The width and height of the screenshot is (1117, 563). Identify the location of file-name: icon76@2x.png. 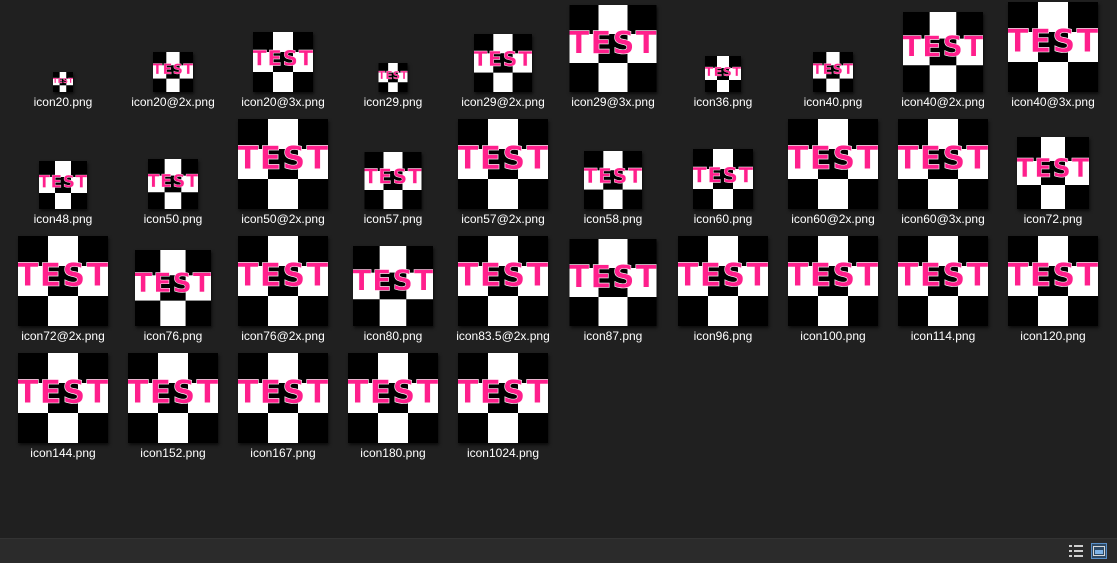
(283, 336).